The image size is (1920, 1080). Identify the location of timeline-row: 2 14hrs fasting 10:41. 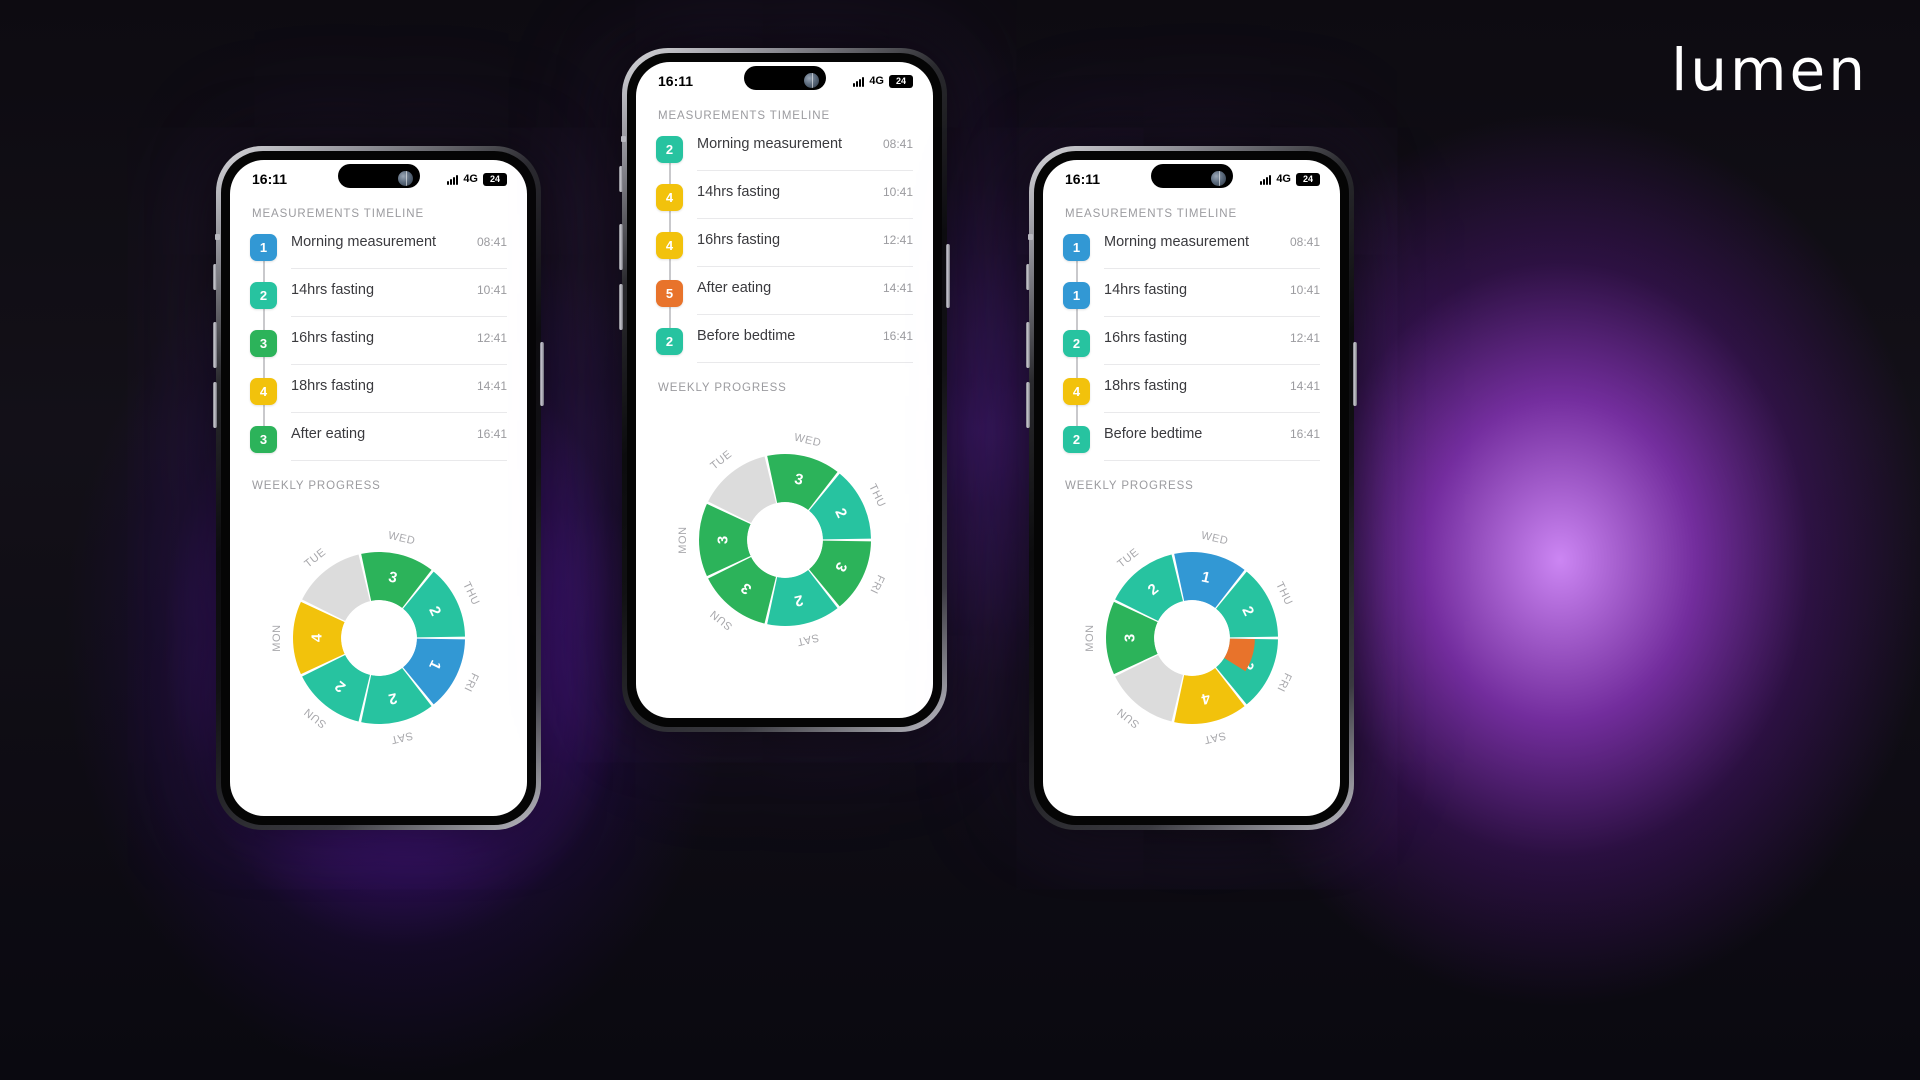
(378, 311).